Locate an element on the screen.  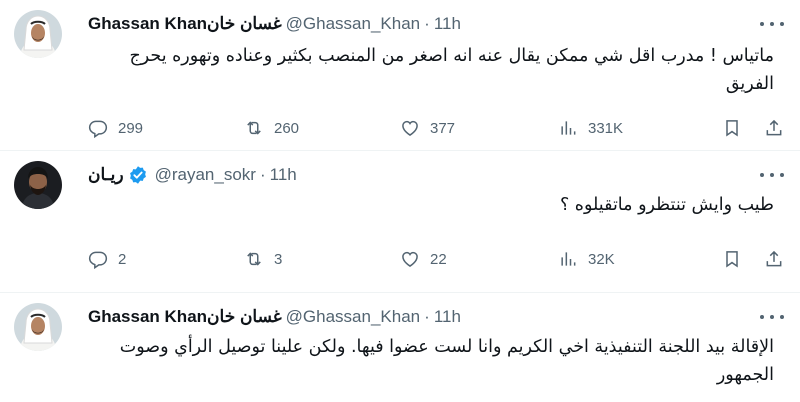
retweet-count: 260 is located at coordinates (287, 128).